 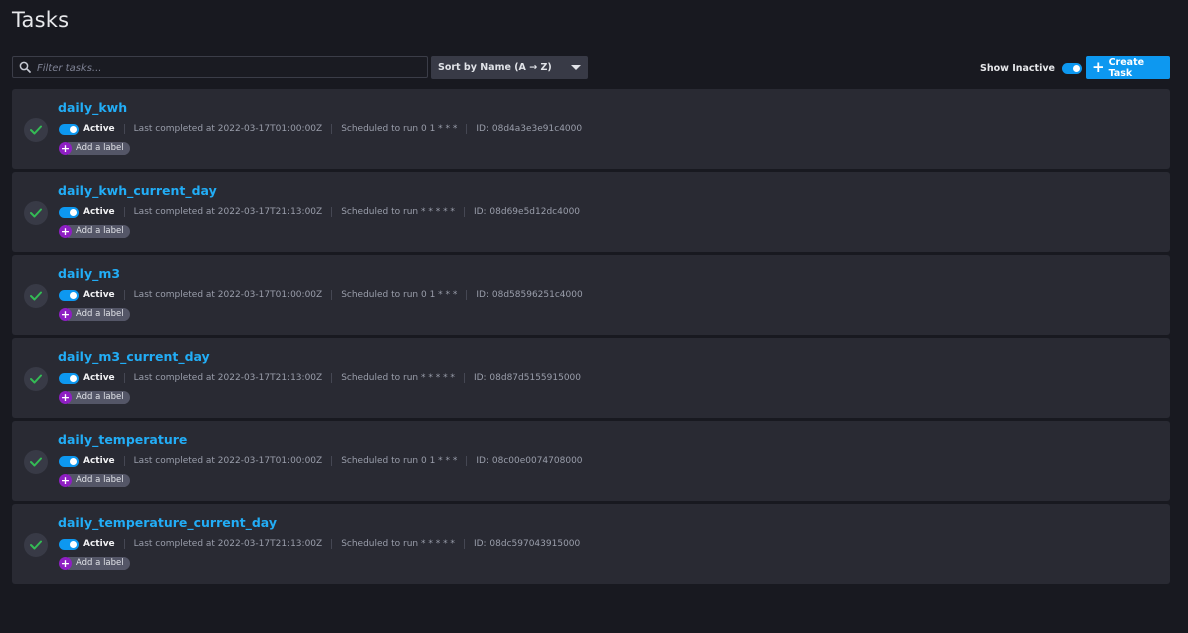 I want to click on create-task-label: Create Task, so click(x=1126, y=67).